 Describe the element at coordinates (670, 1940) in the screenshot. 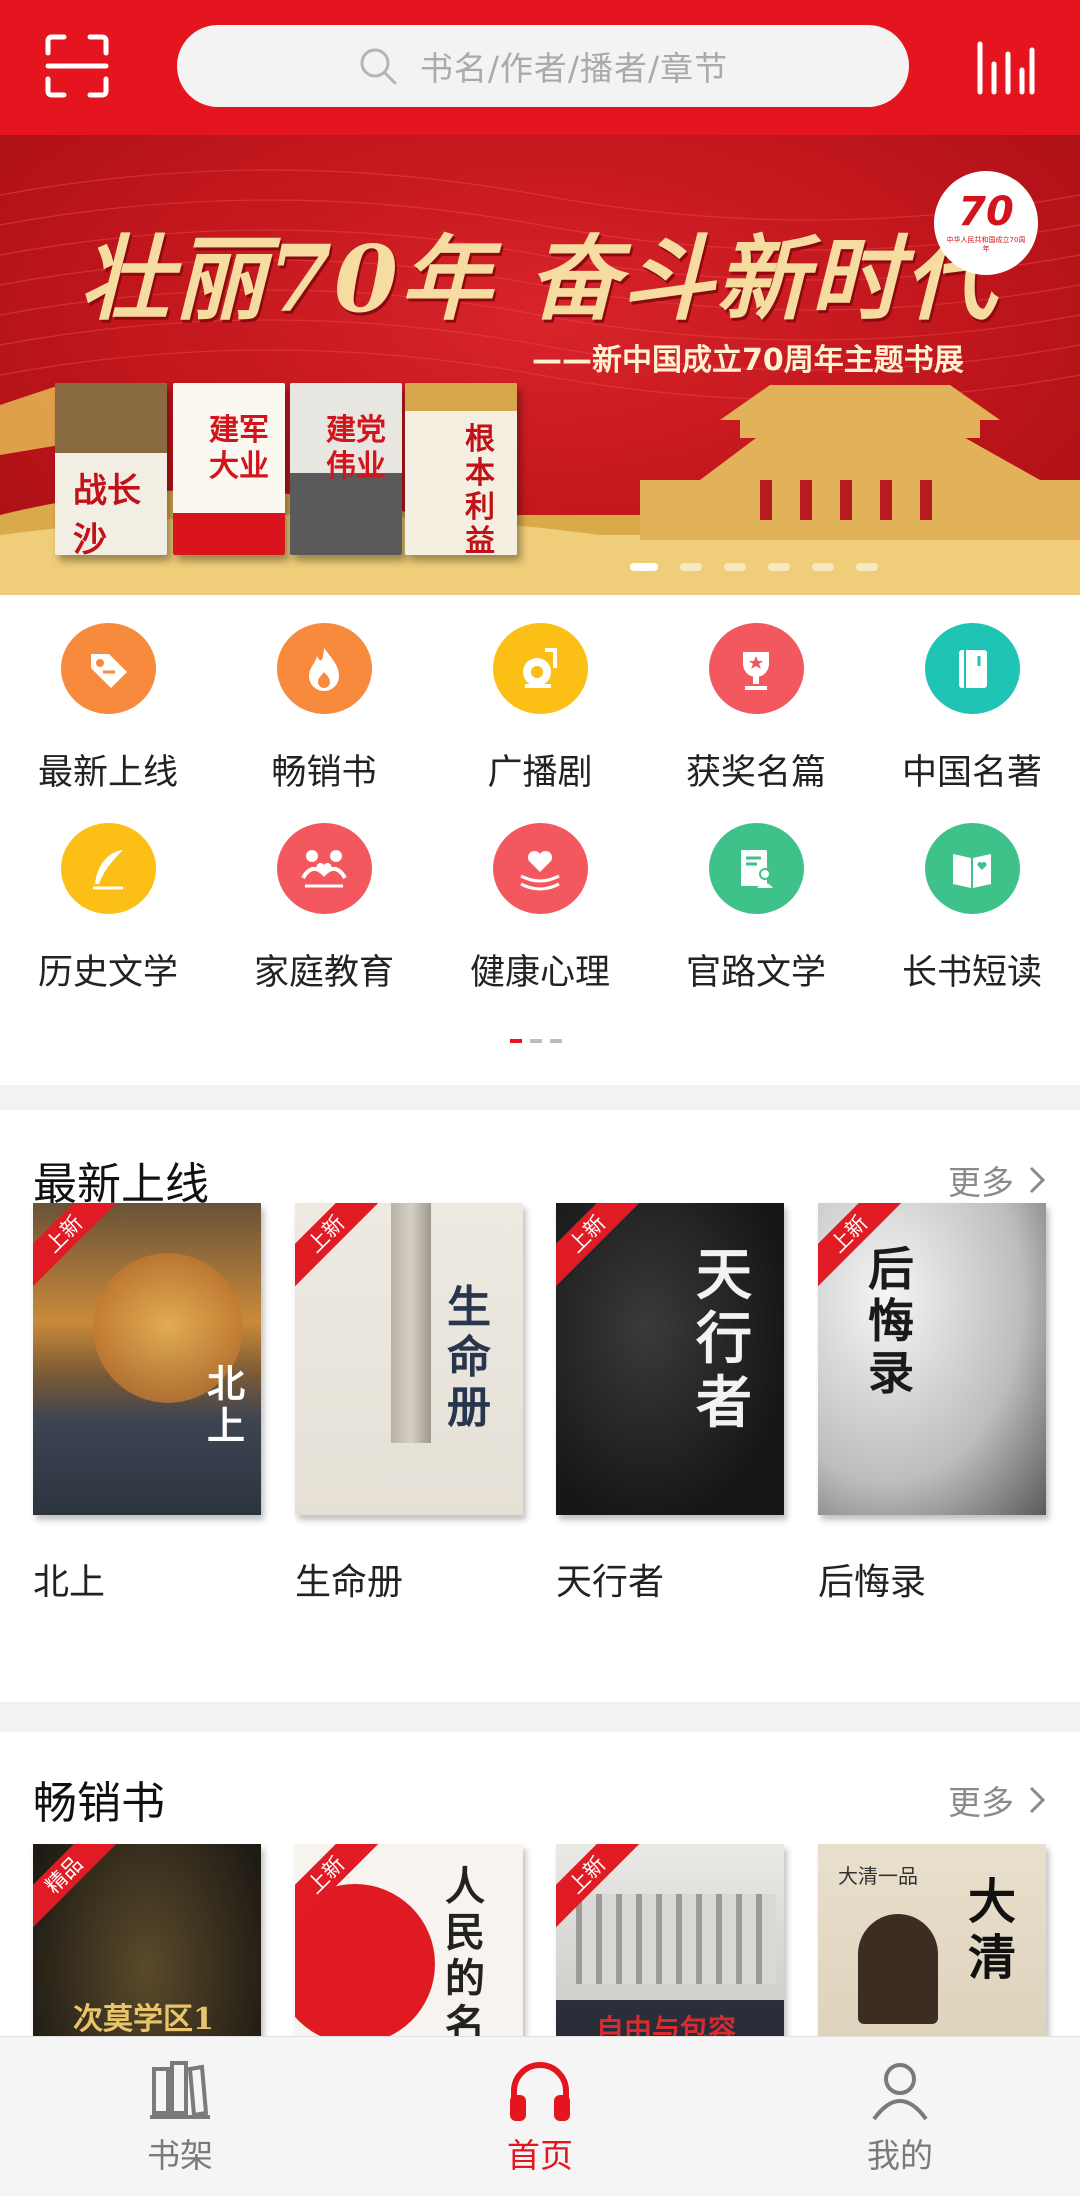

I see `book-card: 自由与包容 上新` at that location.